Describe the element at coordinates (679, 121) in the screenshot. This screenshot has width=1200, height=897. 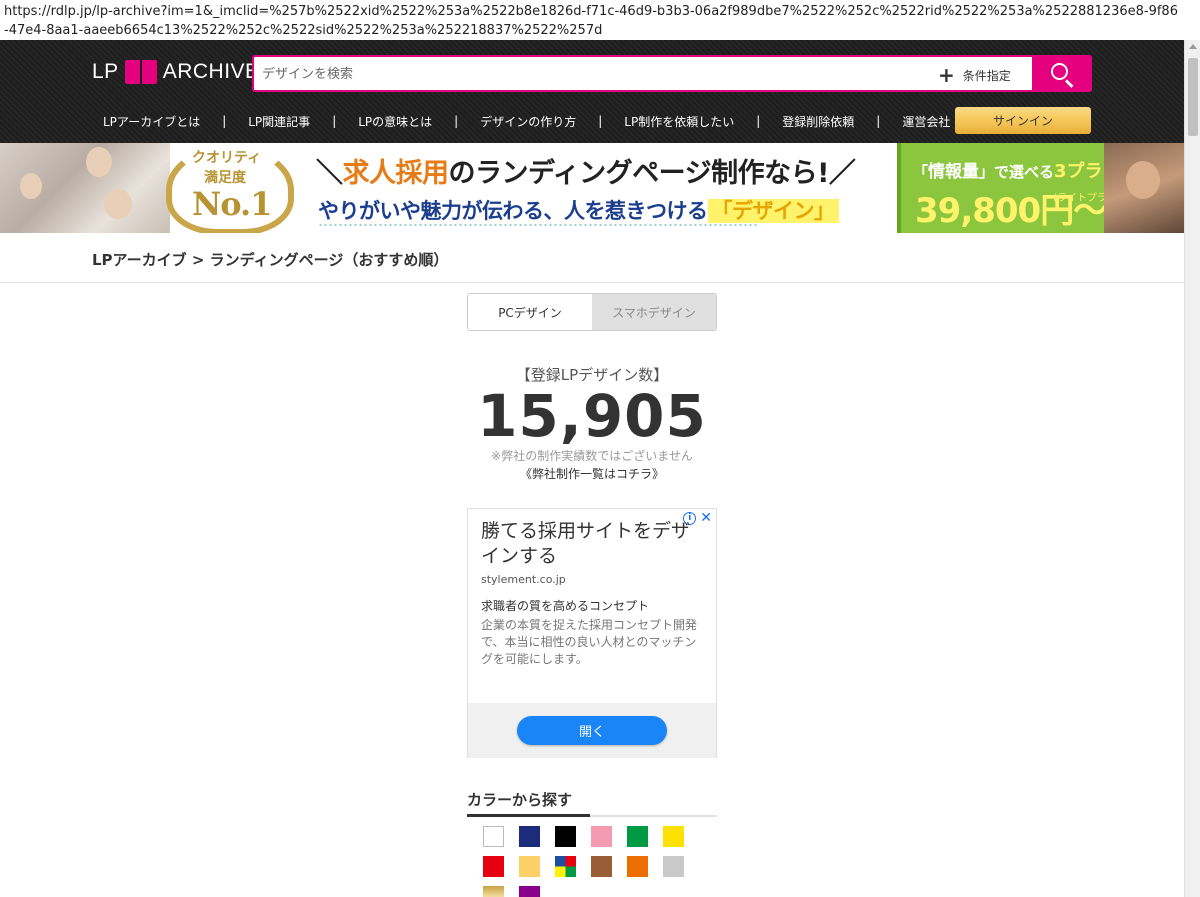
I see `nav-item-request: LP制作を依頼したい` at that location.